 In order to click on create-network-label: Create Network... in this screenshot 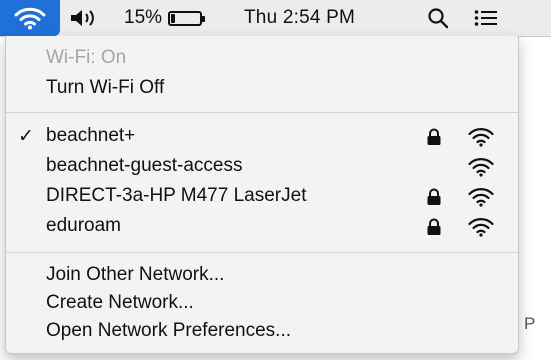, I will do `click(120, 302)`.